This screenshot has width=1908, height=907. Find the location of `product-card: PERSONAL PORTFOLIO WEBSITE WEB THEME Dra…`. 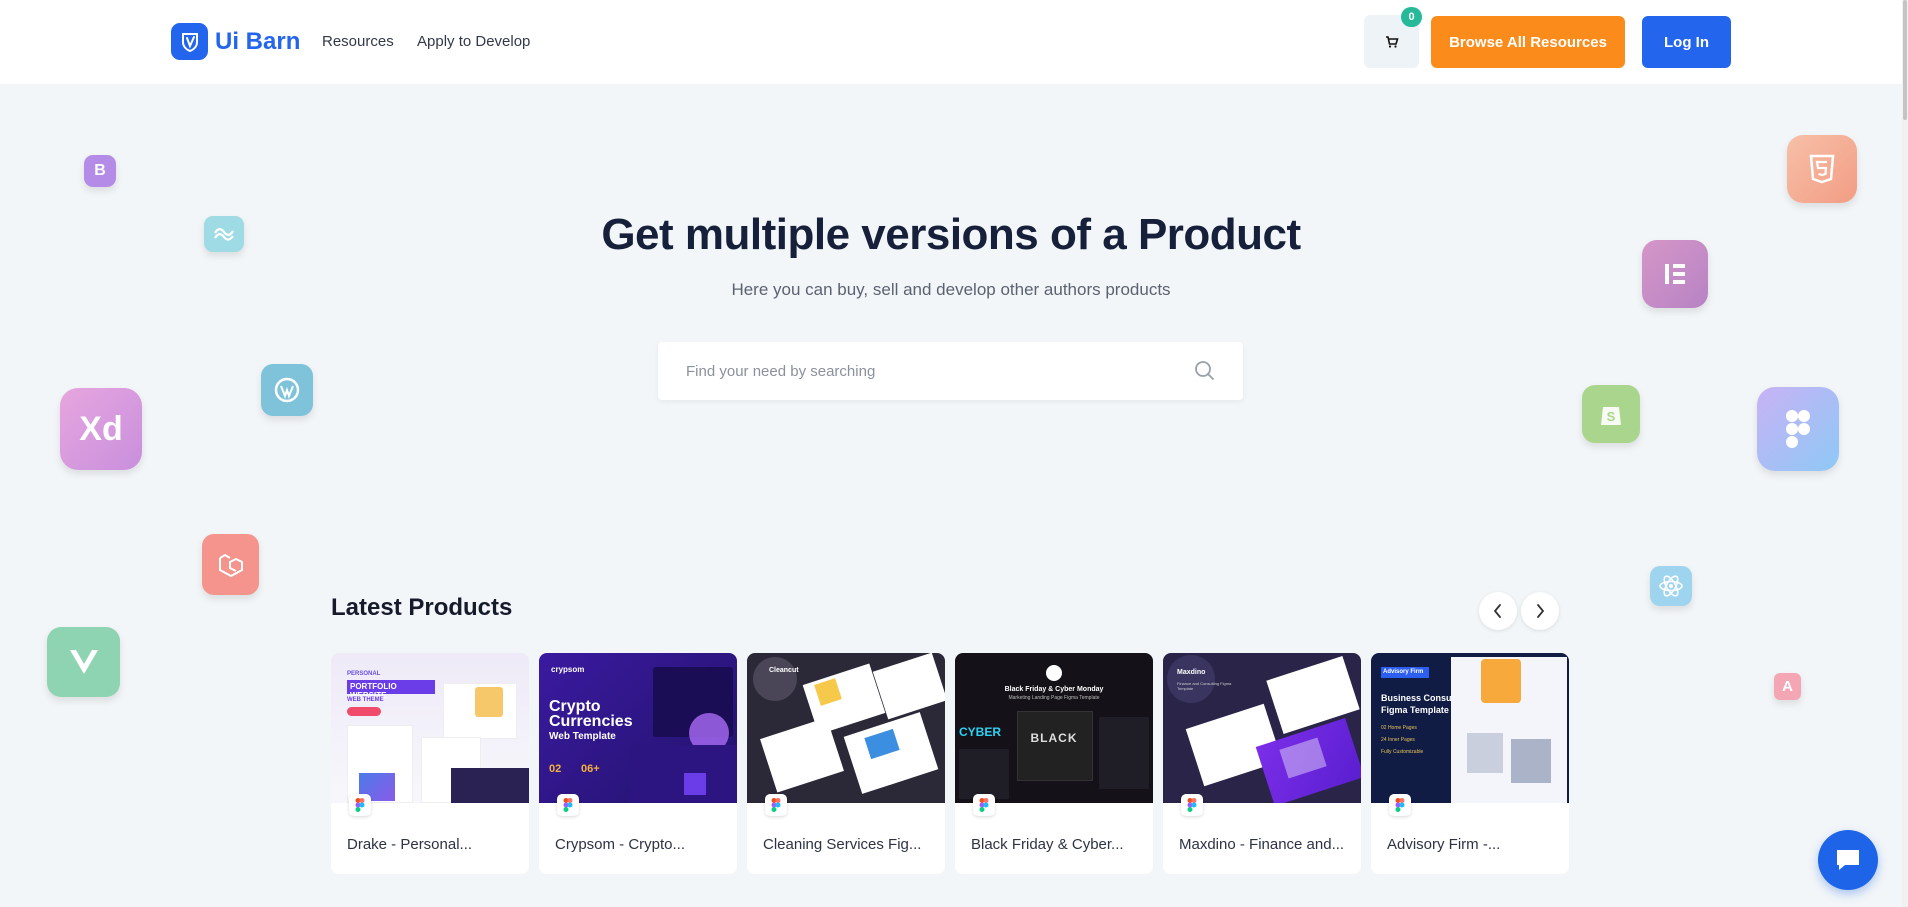

product-card: PERSONAL PORTFOLIO WEBSITE WEB THEME Dra… is located at coordinates (430, 763).